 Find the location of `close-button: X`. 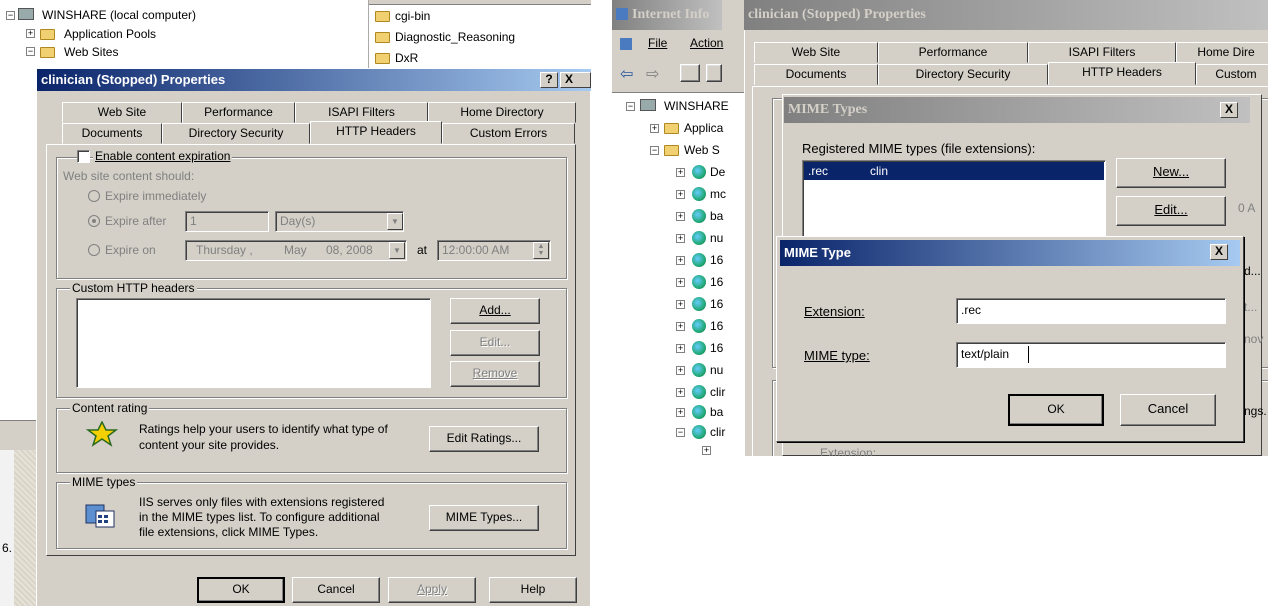

close-button: X is located at coordinates (575, 80).